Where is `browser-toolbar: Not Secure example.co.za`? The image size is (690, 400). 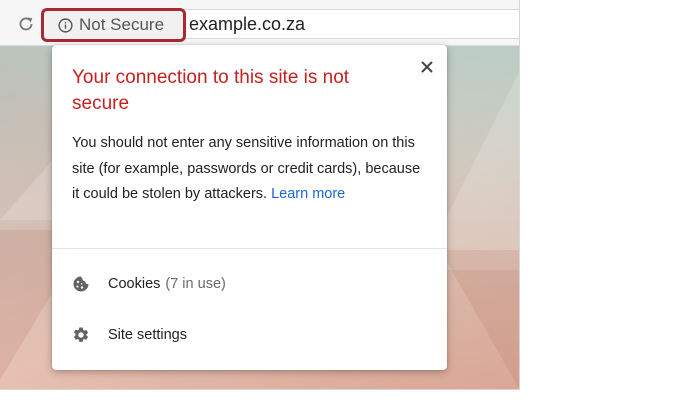 browser-toolbar: Not Secure example.co.za is located at coordinates (259, 23).